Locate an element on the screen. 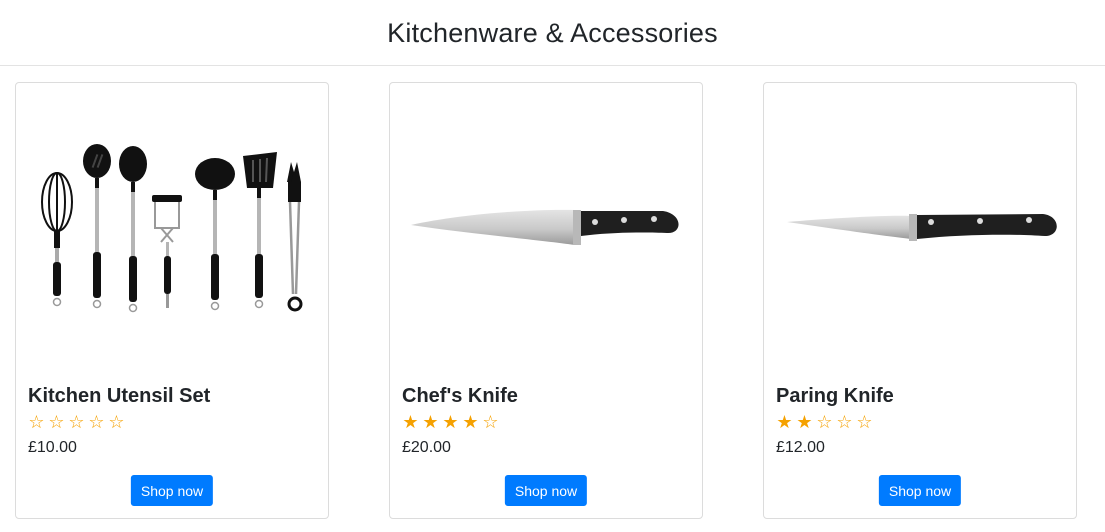 The width and height of the screenshot is (1105, 532). page-title: Kitchenware & Accessories is located at coordinates (552, 33).